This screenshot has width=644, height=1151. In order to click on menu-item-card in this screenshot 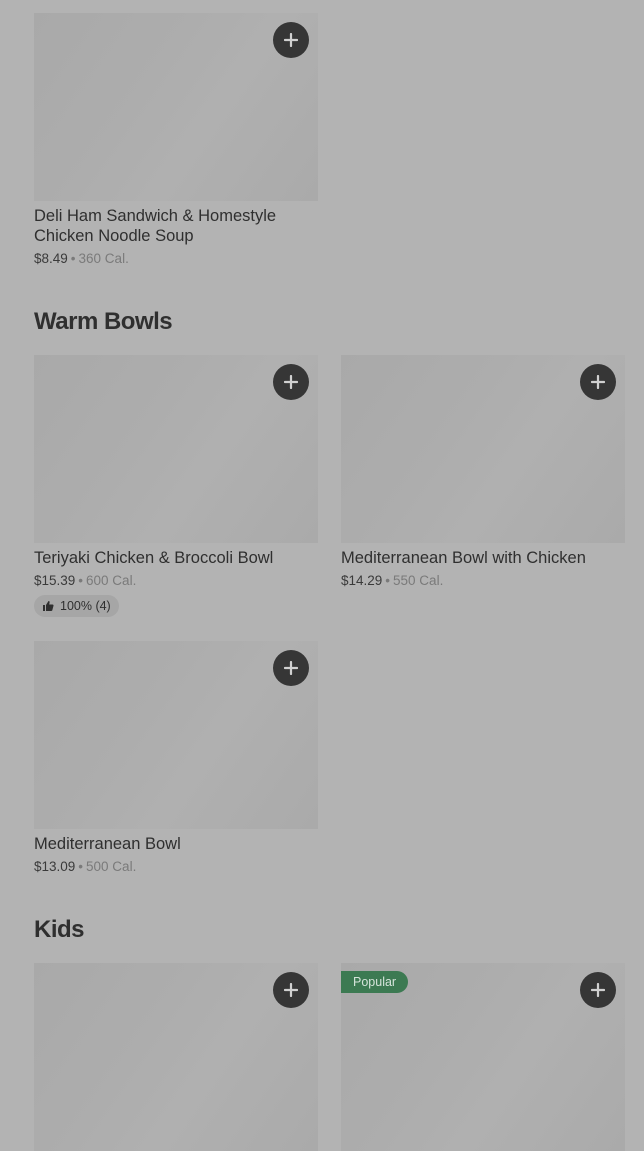, I will do `click(176, 1057)`.